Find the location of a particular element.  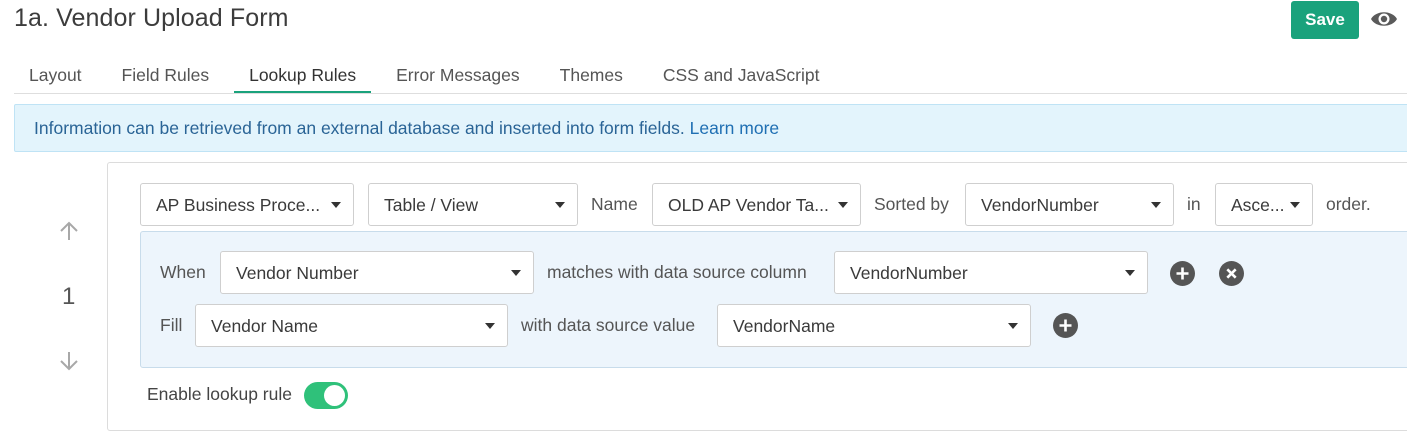

match-column-select: VendorNumber is located at coordinates (991, 272).